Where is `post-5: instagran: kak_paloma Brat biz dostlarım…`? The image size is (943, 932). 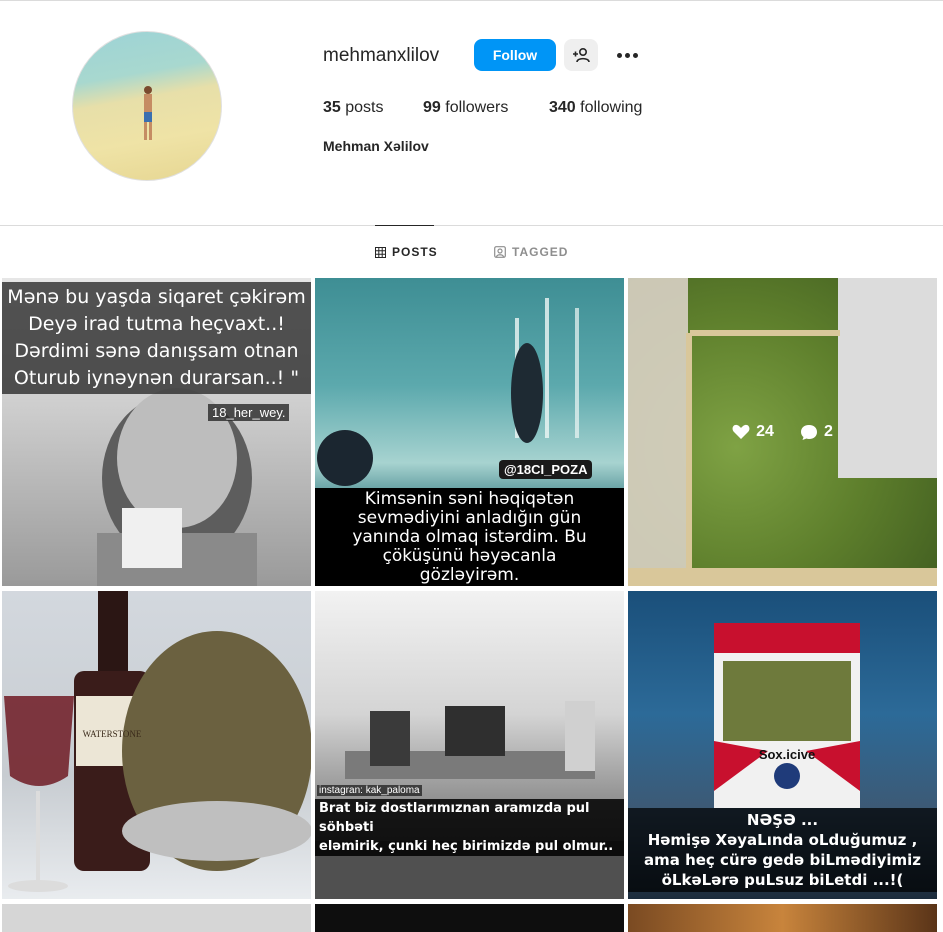 post-5: instagran: kak_paloma Brat biz dostlarım… is located at coordinates (469, 745).